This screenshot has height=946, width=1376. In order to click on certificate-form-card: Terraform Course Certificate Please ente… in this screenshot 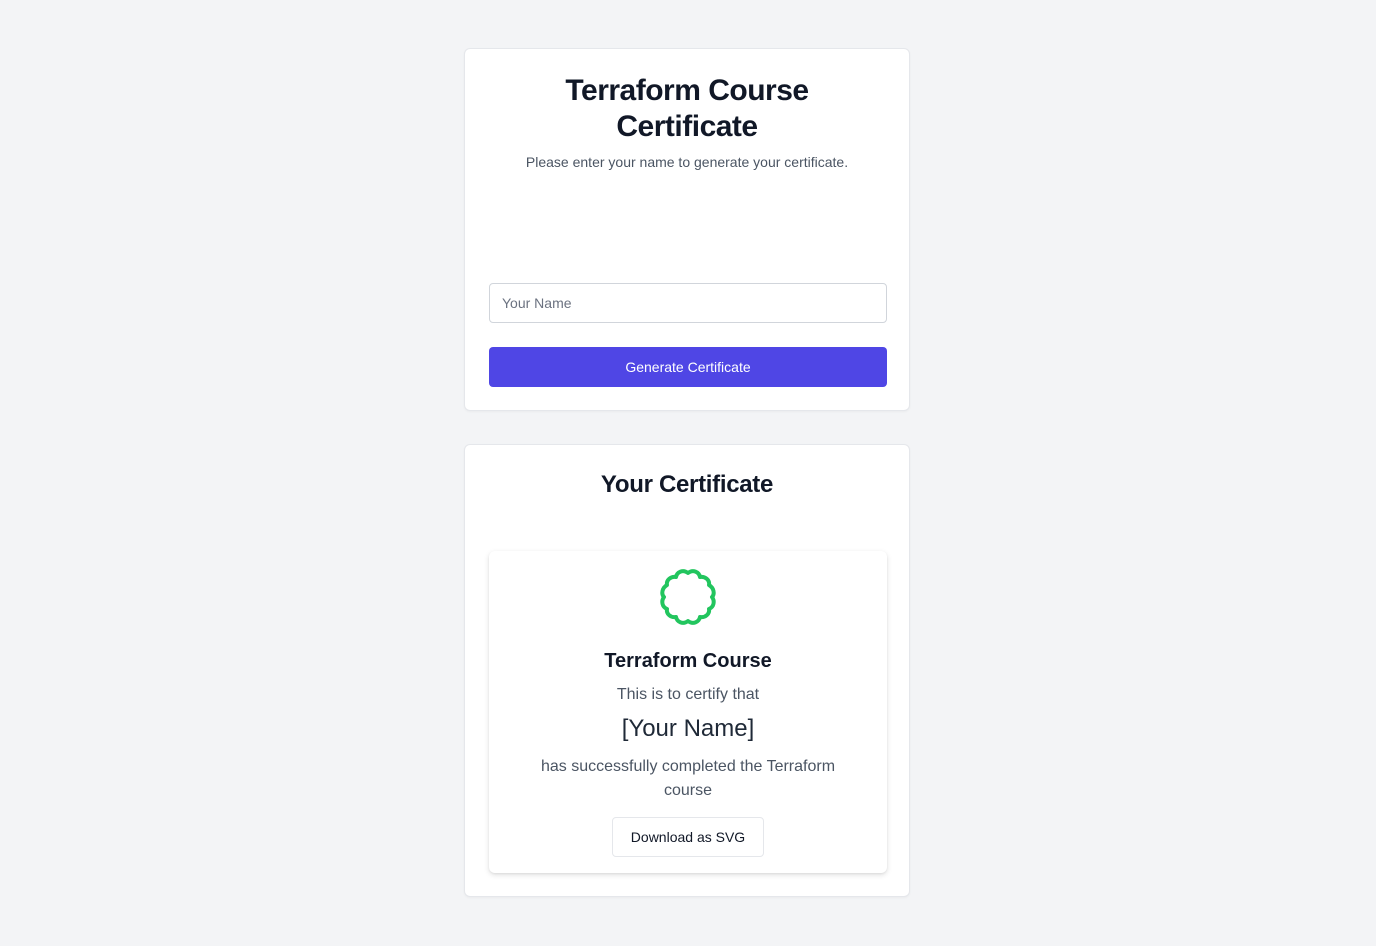, I will do `click(687, 229)`.